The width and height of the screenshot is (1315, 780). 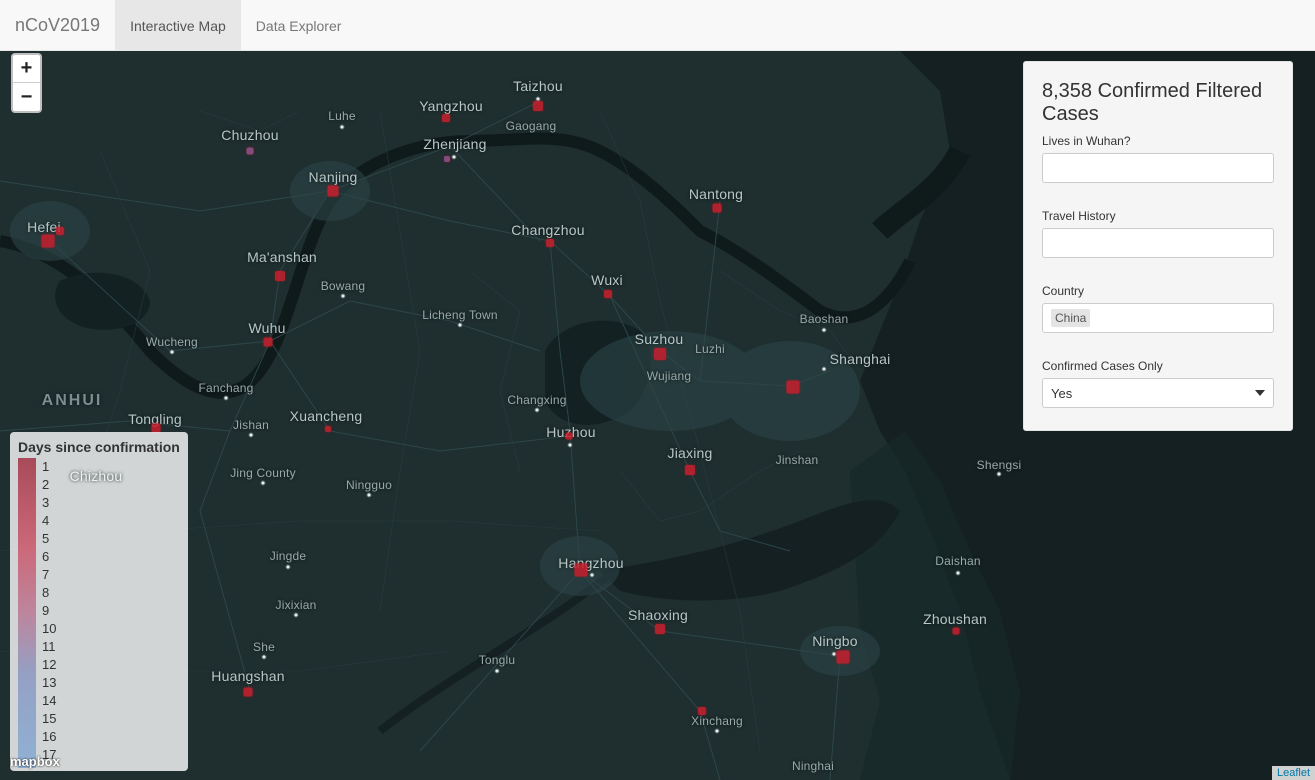 I want to click on city-label-suzhou: Suzhou, so click(x=659, y=339).